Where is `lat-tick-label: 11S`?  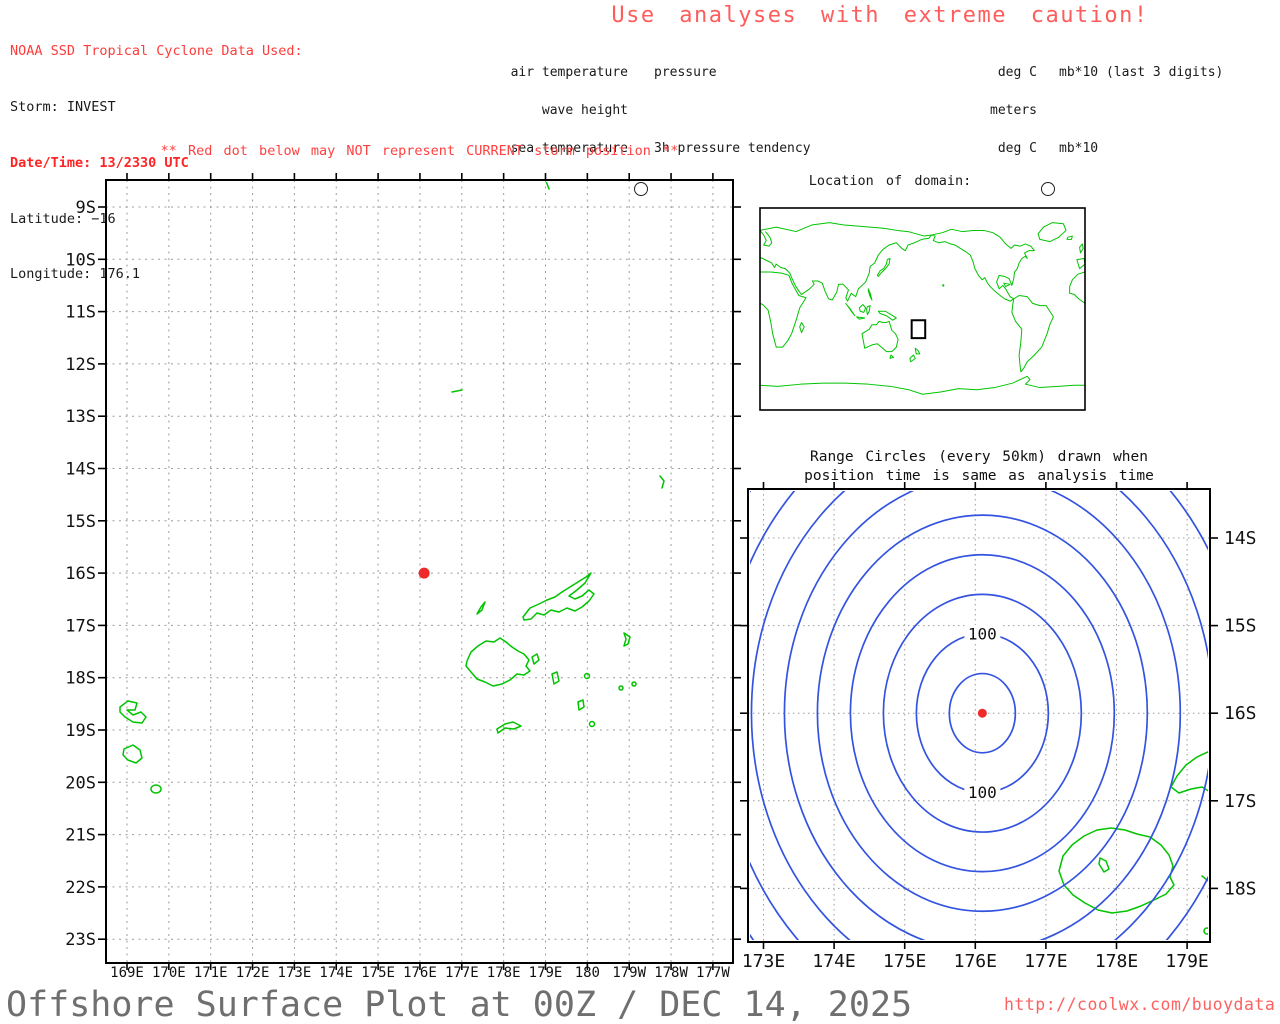 lat-tick-label: 11S is located at coordinates (80, 313).